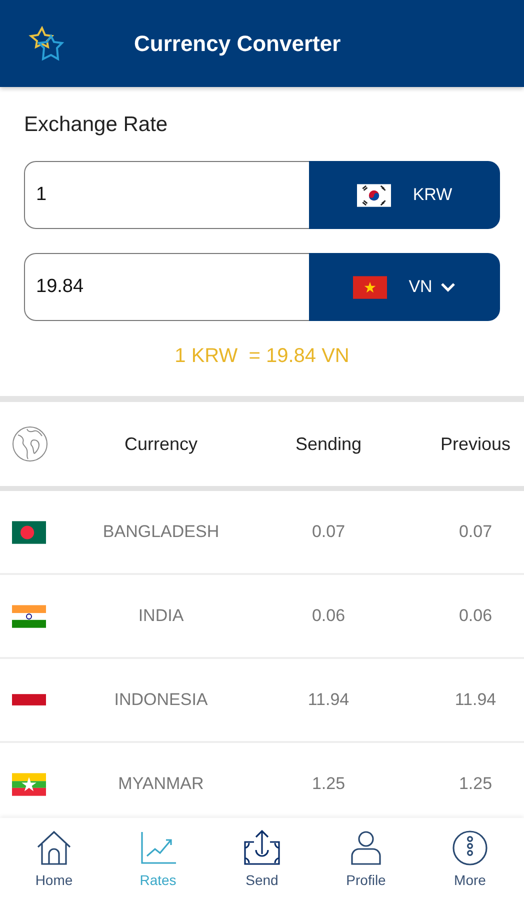  I want to click on sending-rate: 1.25, so click(328, 784).